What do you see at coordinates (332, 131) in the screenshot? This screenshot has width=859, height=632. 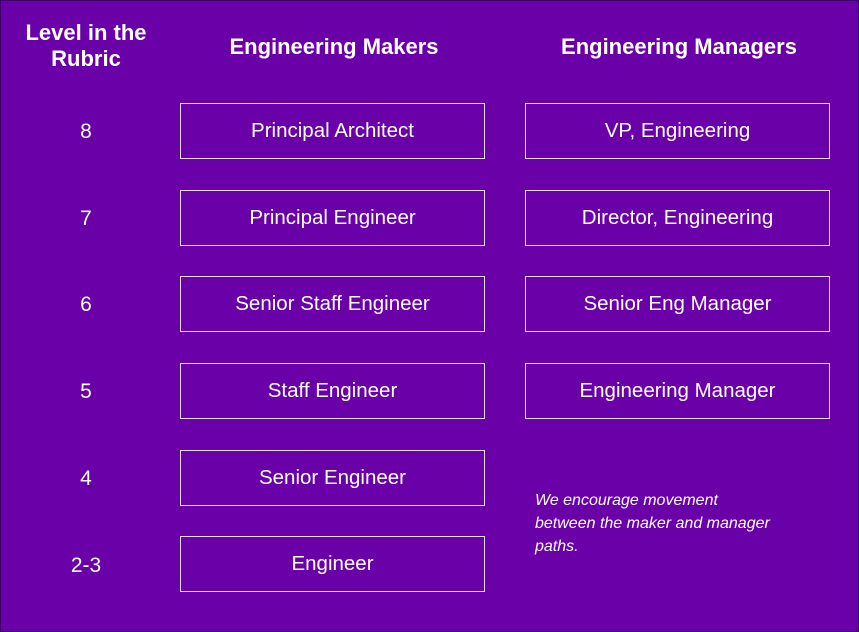 I see `maker-role-box: Principal Architect` at bounding box center [332, 131].